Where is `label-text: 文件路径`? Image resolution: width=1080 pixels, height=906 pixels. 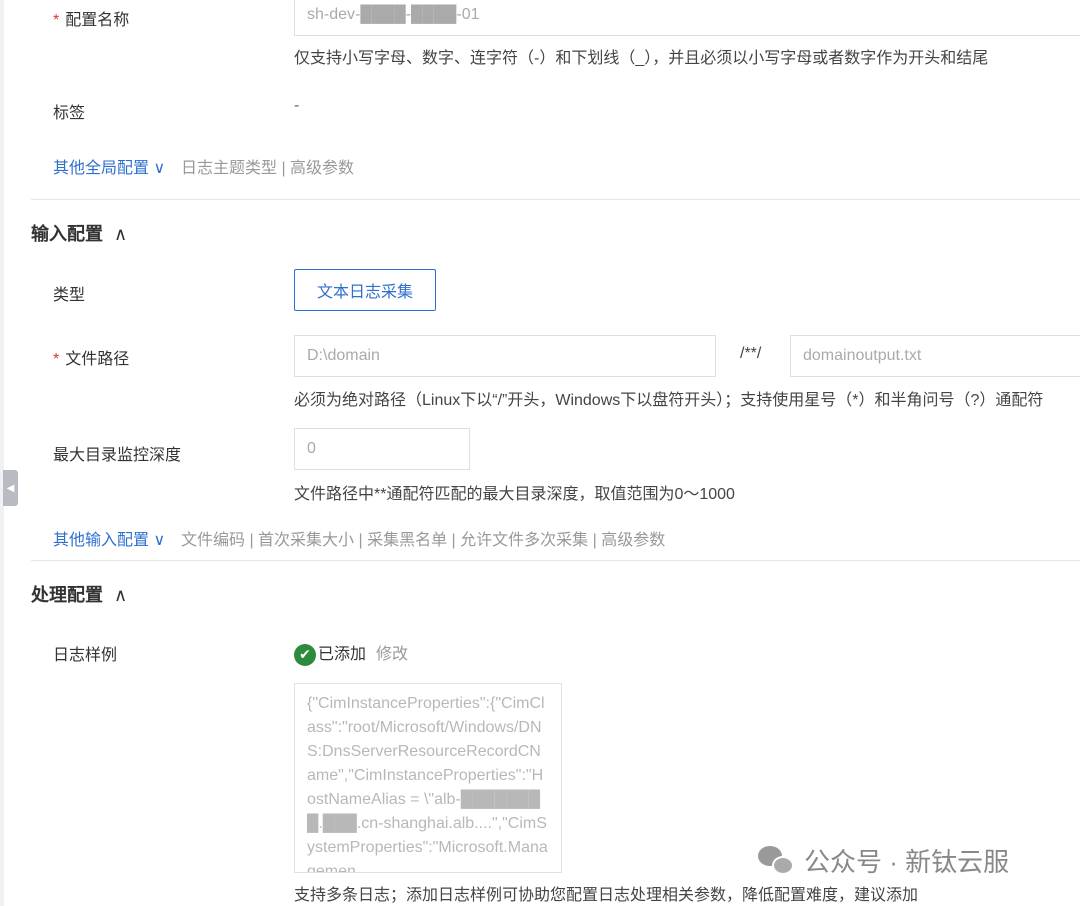 label-text: 文件路径 is located at coordinates (97, 359).